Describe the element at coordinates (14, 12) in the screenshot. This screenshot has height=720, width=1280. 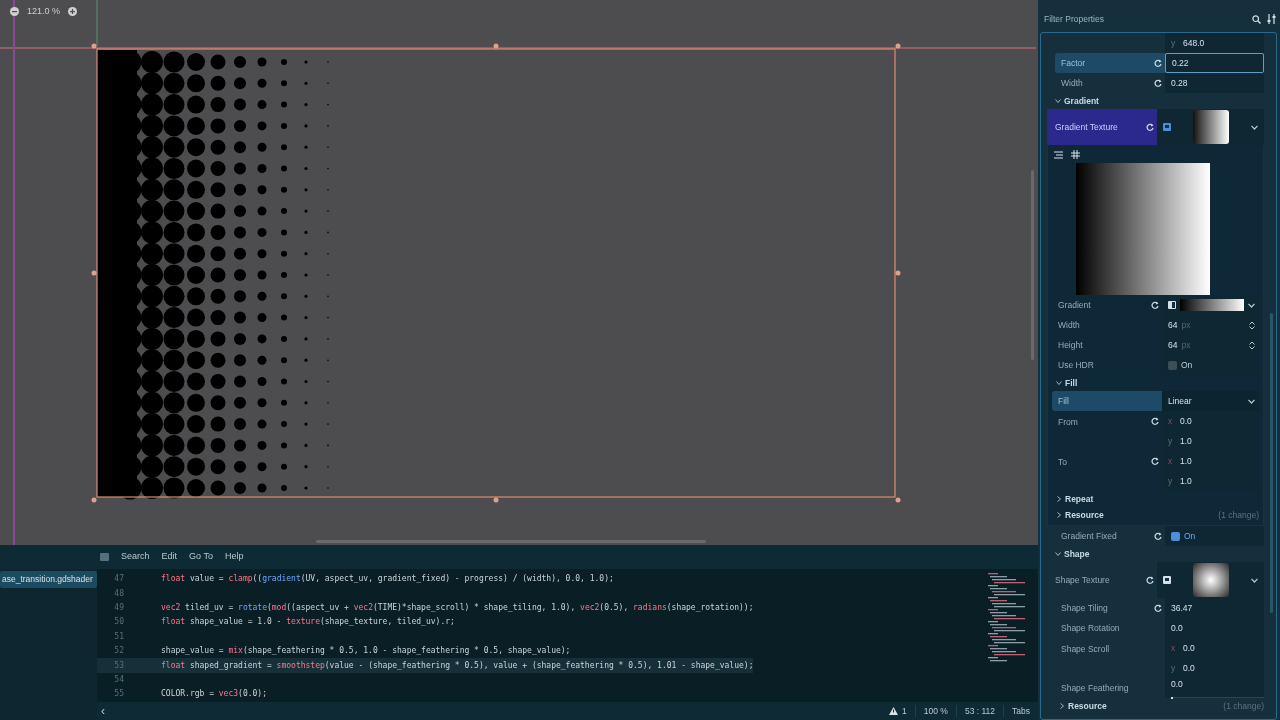
I see `zoom-out-icon` at that location.